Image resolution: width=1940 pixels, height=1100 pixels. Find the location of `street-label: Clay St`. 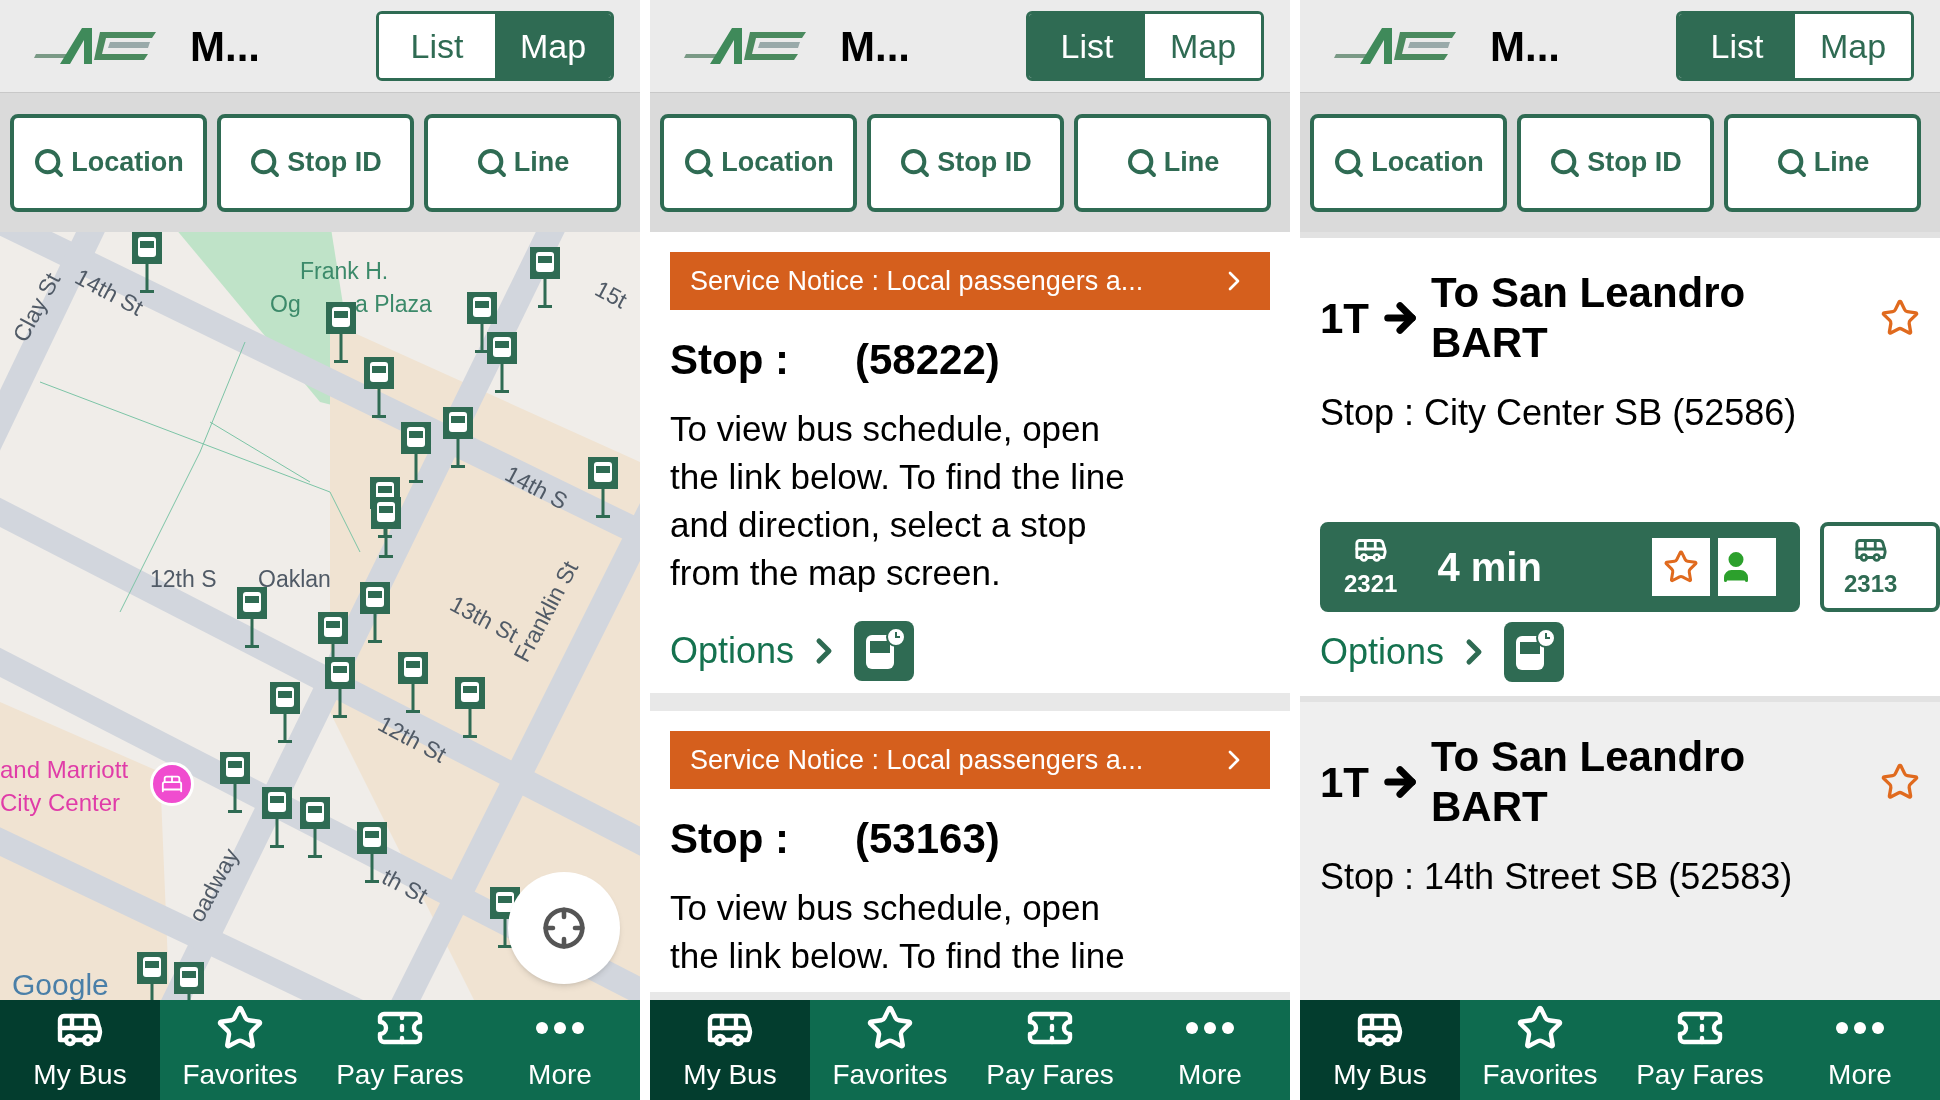

street-label: Clay St is located at coordinates (36, 308).